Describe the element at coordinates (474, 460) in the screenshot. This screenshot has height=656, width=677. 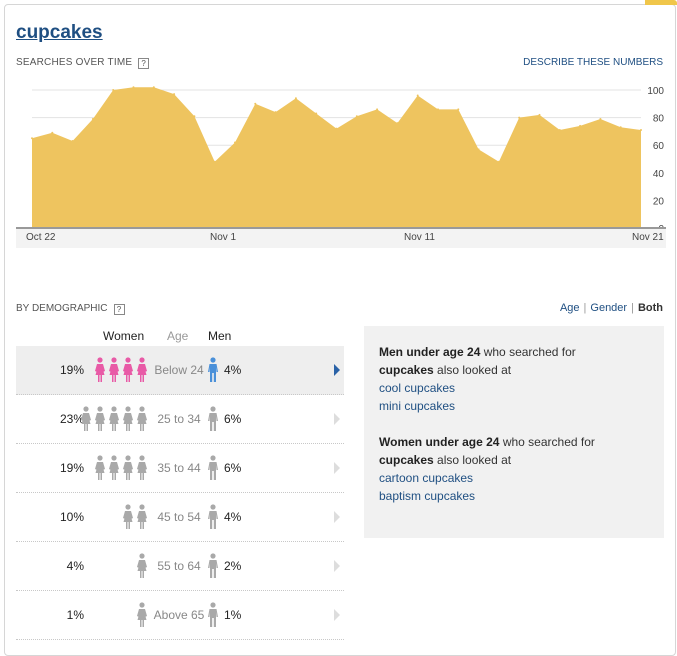
I see `women-related-phrase-2: also looked at` at that location.